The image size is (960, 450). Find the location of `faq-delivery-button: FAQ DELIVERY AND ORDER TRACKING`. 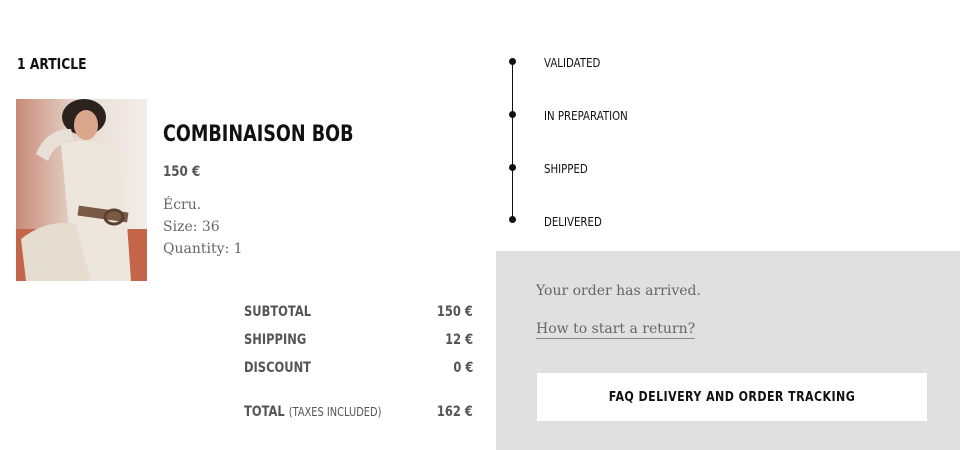

faq-delivery-button: FAQ DELIVERY AND ORDER TRACKING is located at coordinates (732, 397).